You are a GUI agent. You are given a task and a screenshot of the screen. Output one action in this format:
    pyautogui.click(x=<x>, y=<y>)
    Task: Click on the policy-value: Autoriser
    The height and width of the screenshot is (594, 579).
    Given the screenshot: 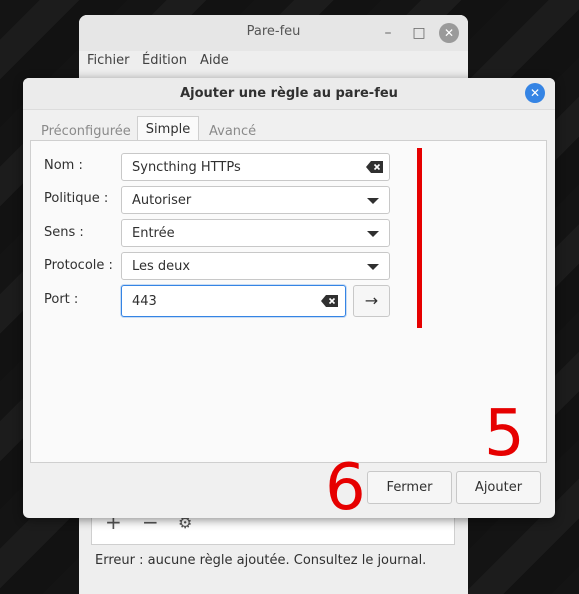 What is the action you would take?
    pyautogui.click(x=162, y=200)
    